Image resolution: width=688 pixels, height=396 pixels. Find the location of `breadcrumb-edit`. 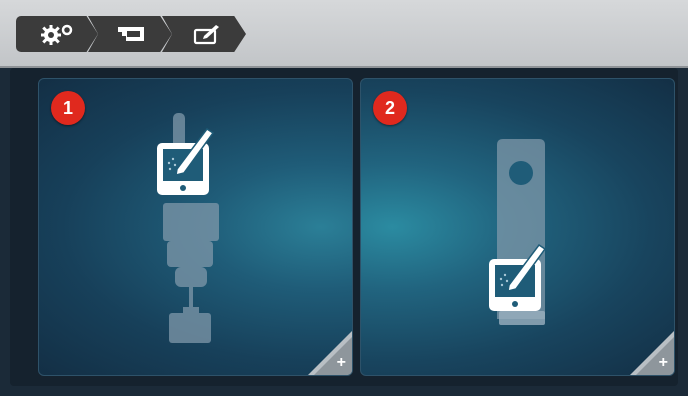

breadcrumb-edit is located at coordinates (204, 34).